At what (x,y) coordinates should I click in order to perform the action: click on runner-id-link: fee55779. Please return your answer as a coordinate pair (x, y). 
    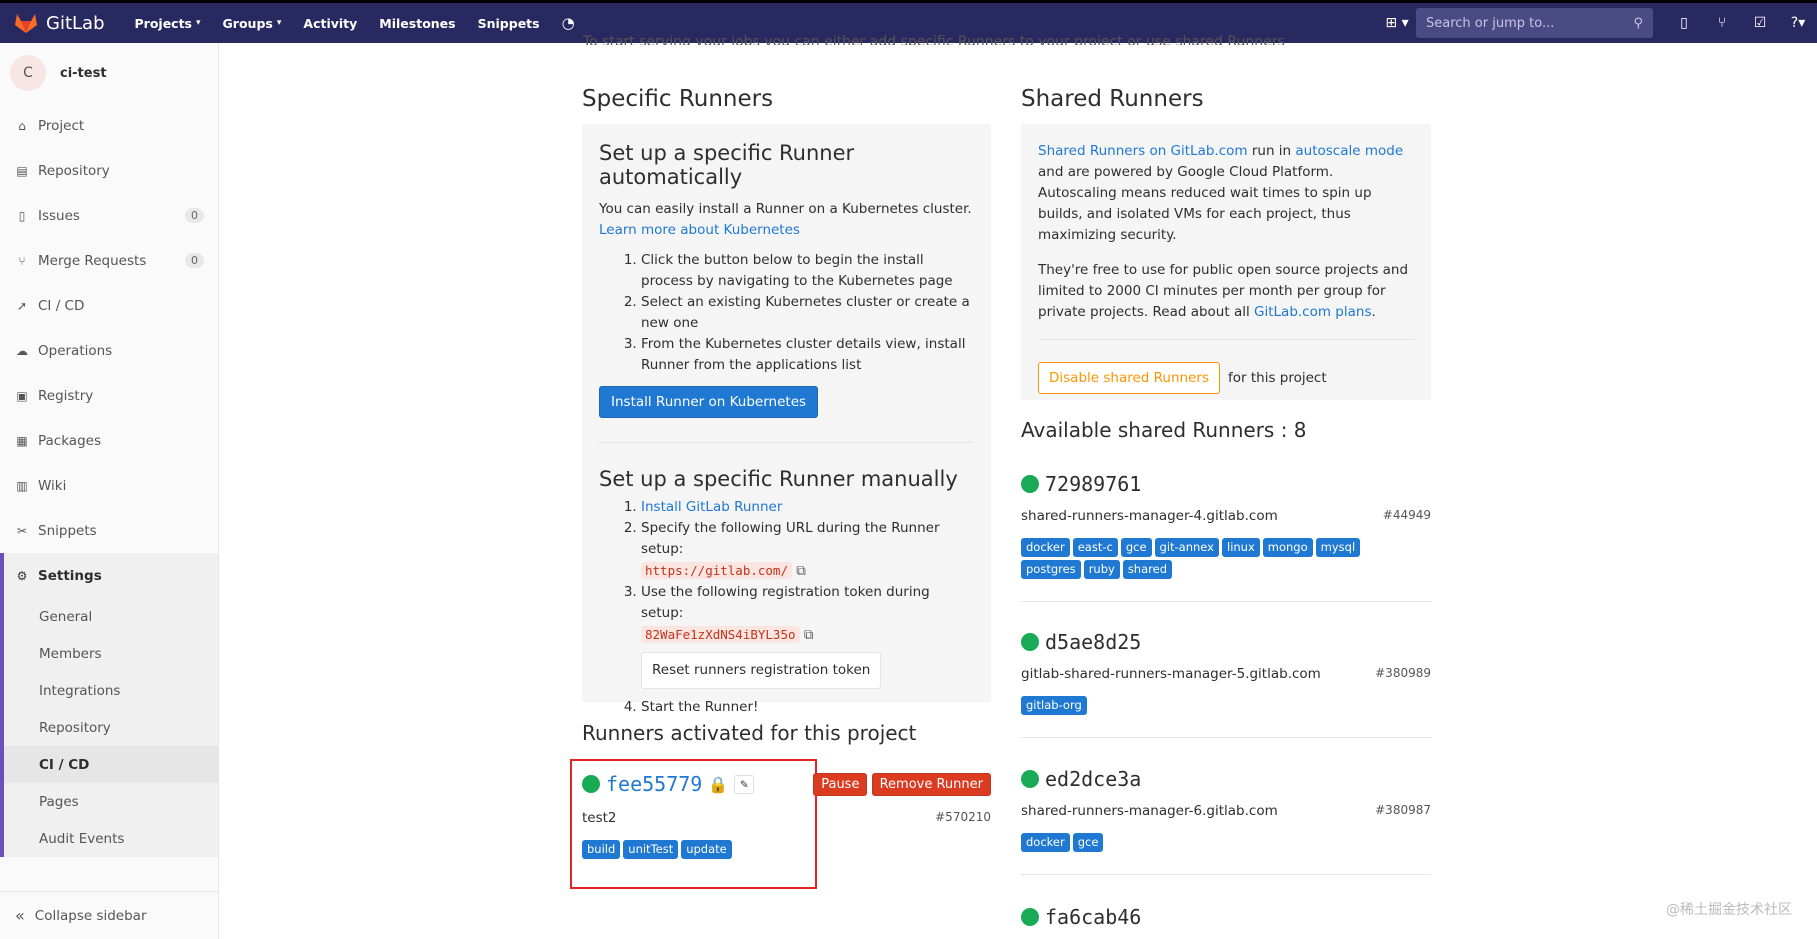
    Looking at the image, I should click on (654, 784).